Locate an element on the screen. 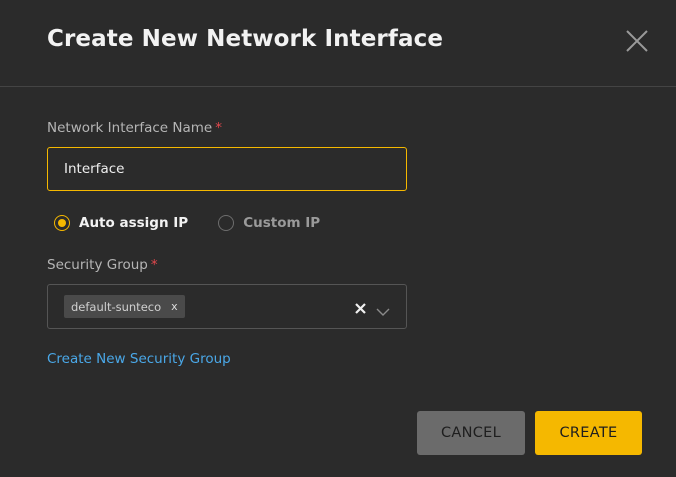 The image size is (676, 477). ip-mode-radio-group: Auto assign IP Custom IP is located at coordinates (202, 223).